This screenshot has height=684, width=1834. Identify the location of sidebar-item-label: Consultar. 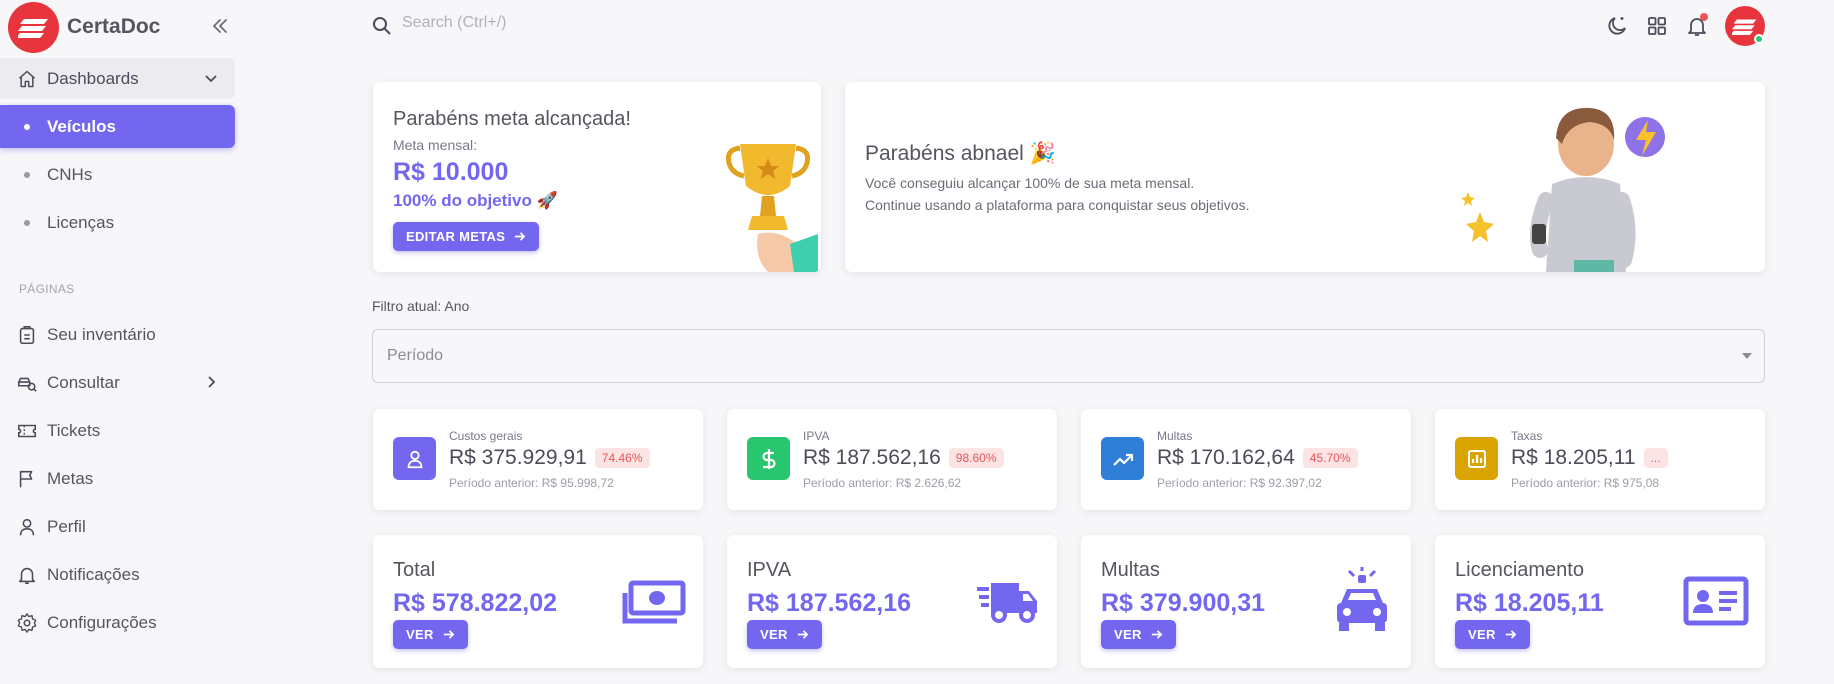
(83, 382).